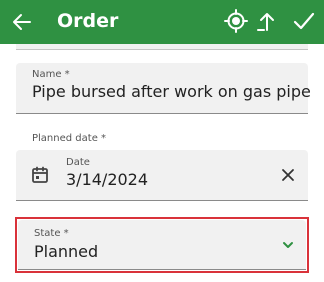 The image size is (324, 282). What do you see at coordinates (107, 180) in the screenshot?
I see `date-value: 3/14/2024` at bounding box center [107, 180].